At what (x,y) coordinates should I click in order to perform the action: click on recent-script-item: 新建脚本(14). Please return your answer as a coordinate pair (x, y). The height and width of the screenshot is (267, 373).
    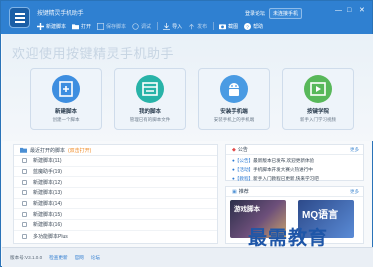
    Looking at the image, I should click on (115, 204).